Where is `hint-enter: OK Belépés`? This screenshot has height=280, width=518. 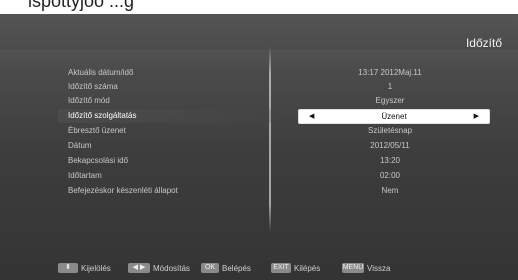 hint-enter: OK Belépés is located at coordinates (226, 268).